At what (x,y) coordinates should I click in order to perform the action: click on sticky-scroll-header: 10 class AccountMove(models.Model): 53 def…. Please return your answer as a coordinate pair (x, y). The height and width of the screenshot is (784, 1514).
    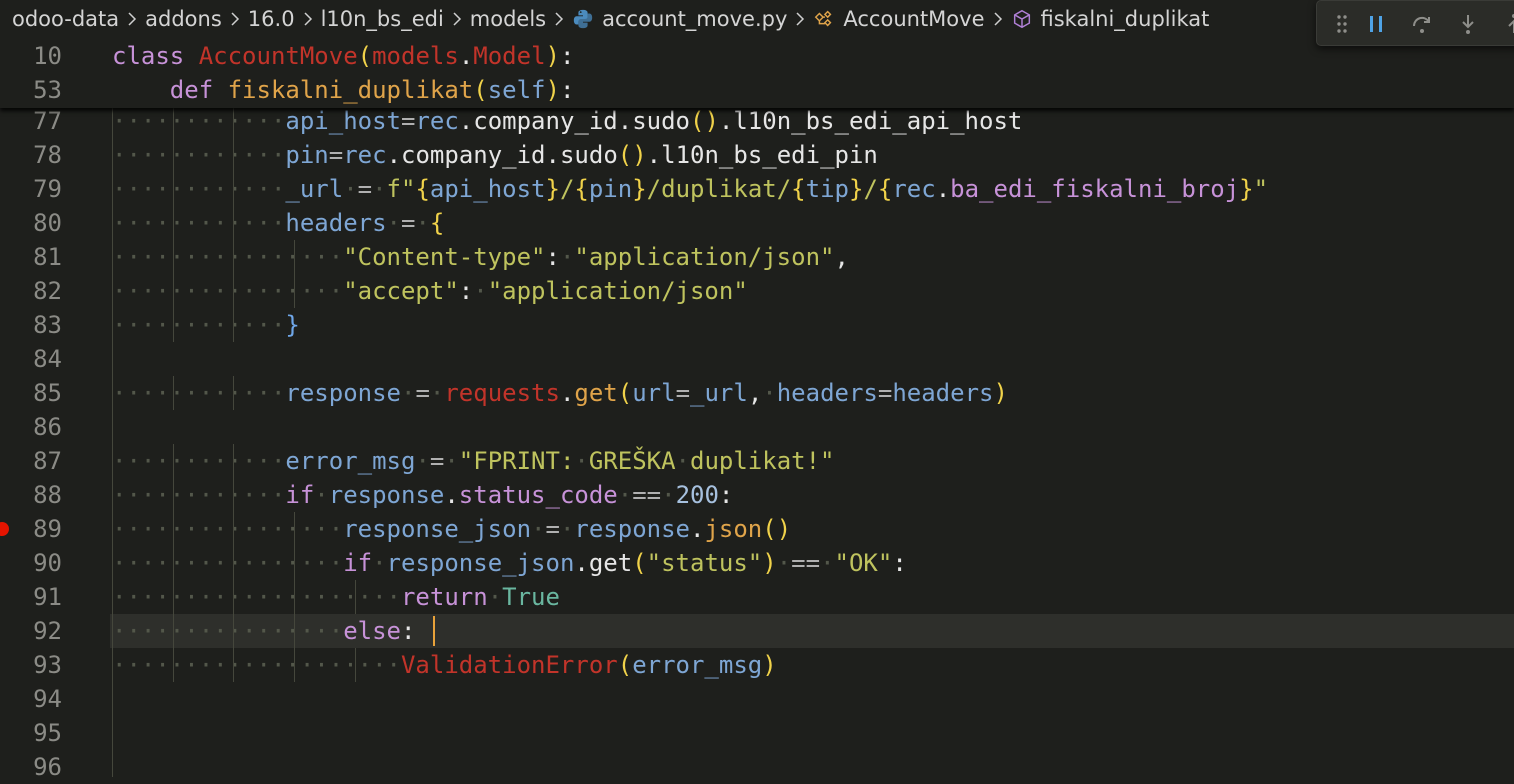
    Looking at the image, I should click on (757, 73).